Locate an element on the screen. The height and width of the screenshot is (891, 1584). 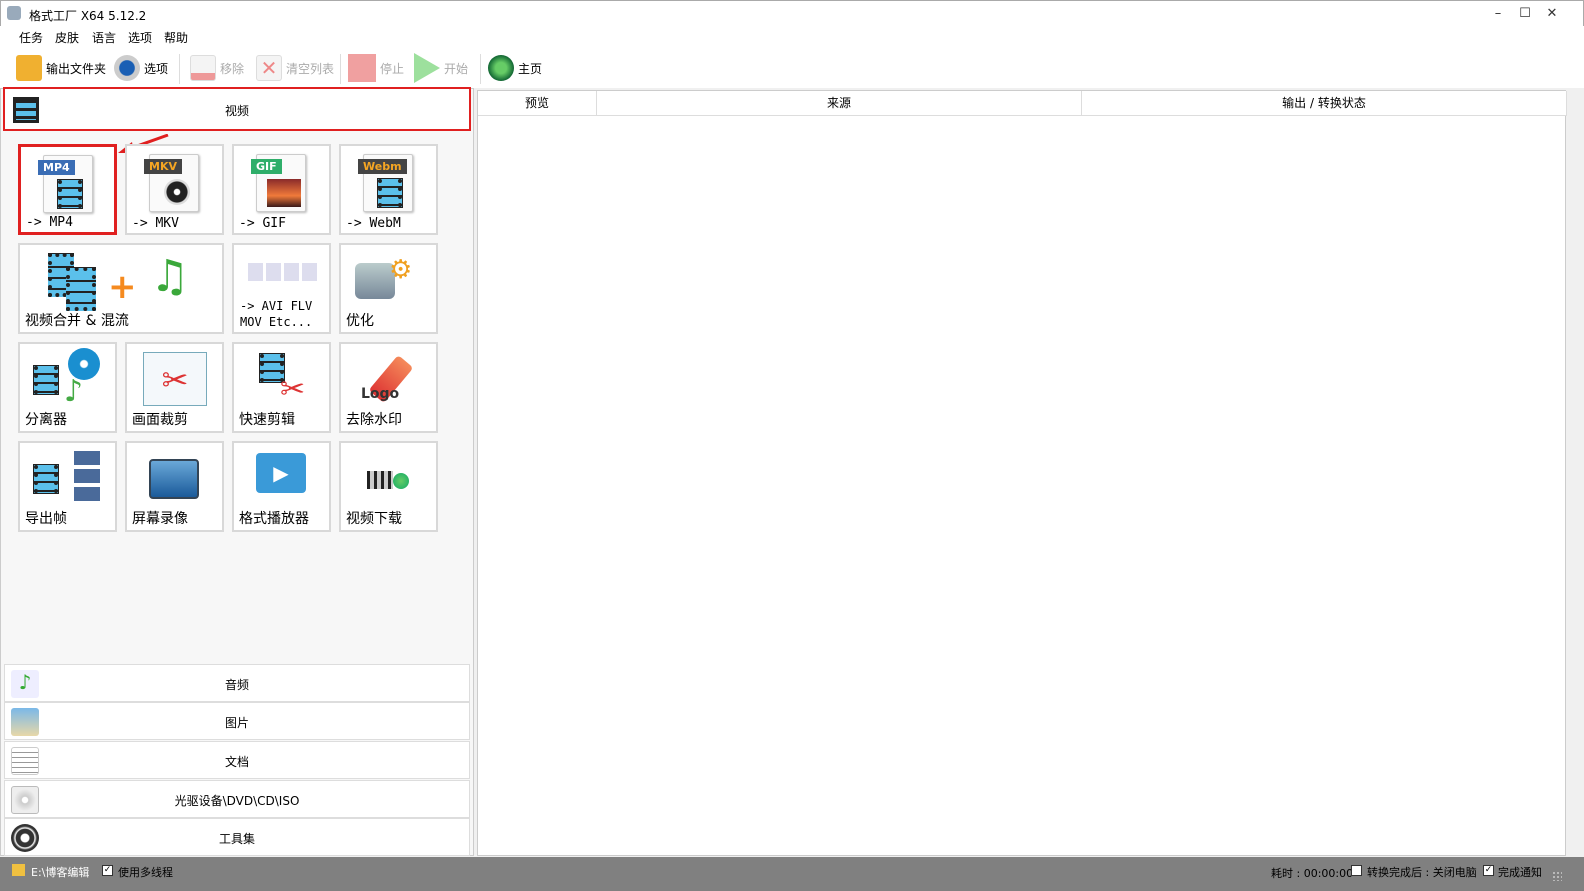
toolbar-divider is located at coordinates (340, 69).